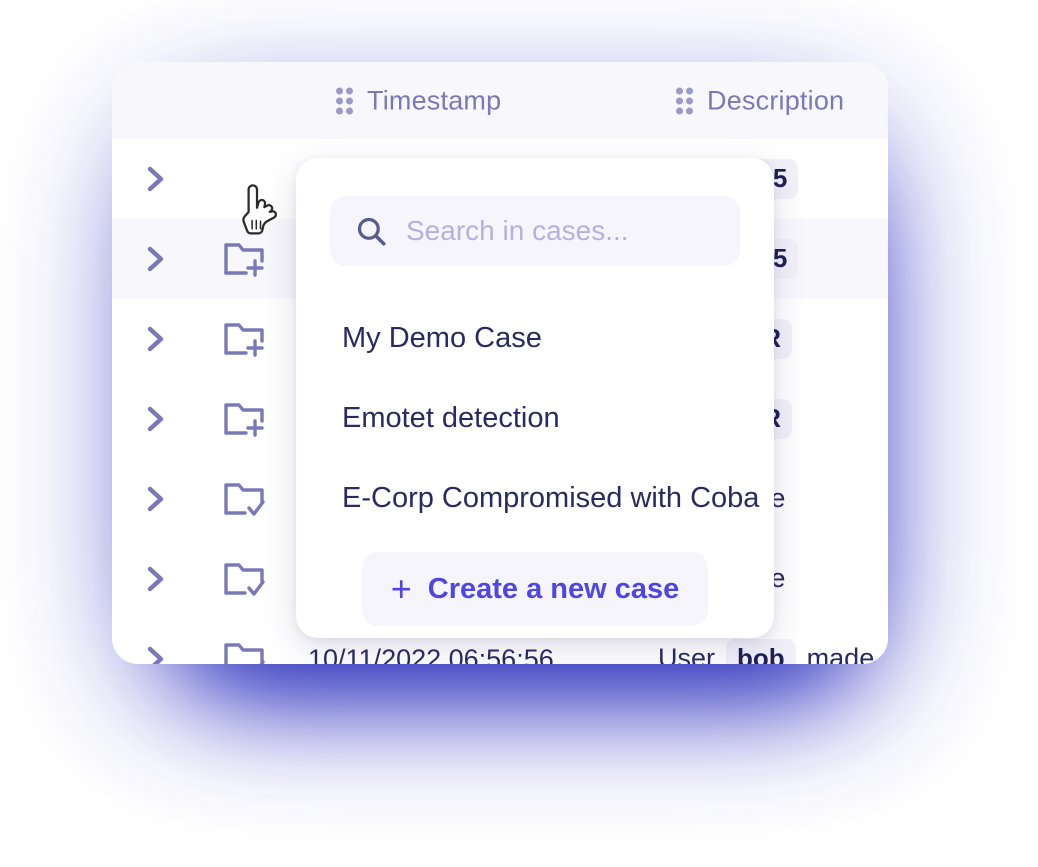 The height and width of the screenshot is (867, 1038). I want to click on status-badge: bob, so click(761, 651).